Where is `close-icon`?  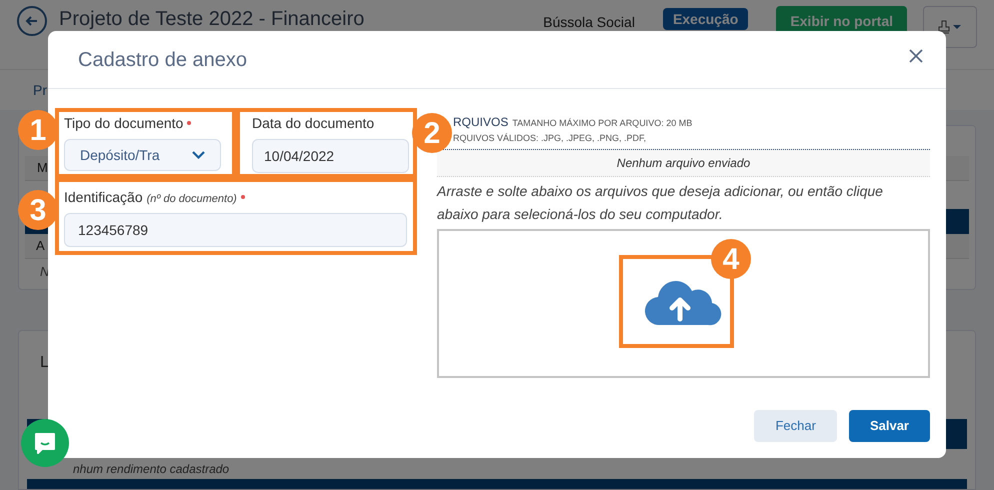
close-icon is located at coordinates (916, 55).